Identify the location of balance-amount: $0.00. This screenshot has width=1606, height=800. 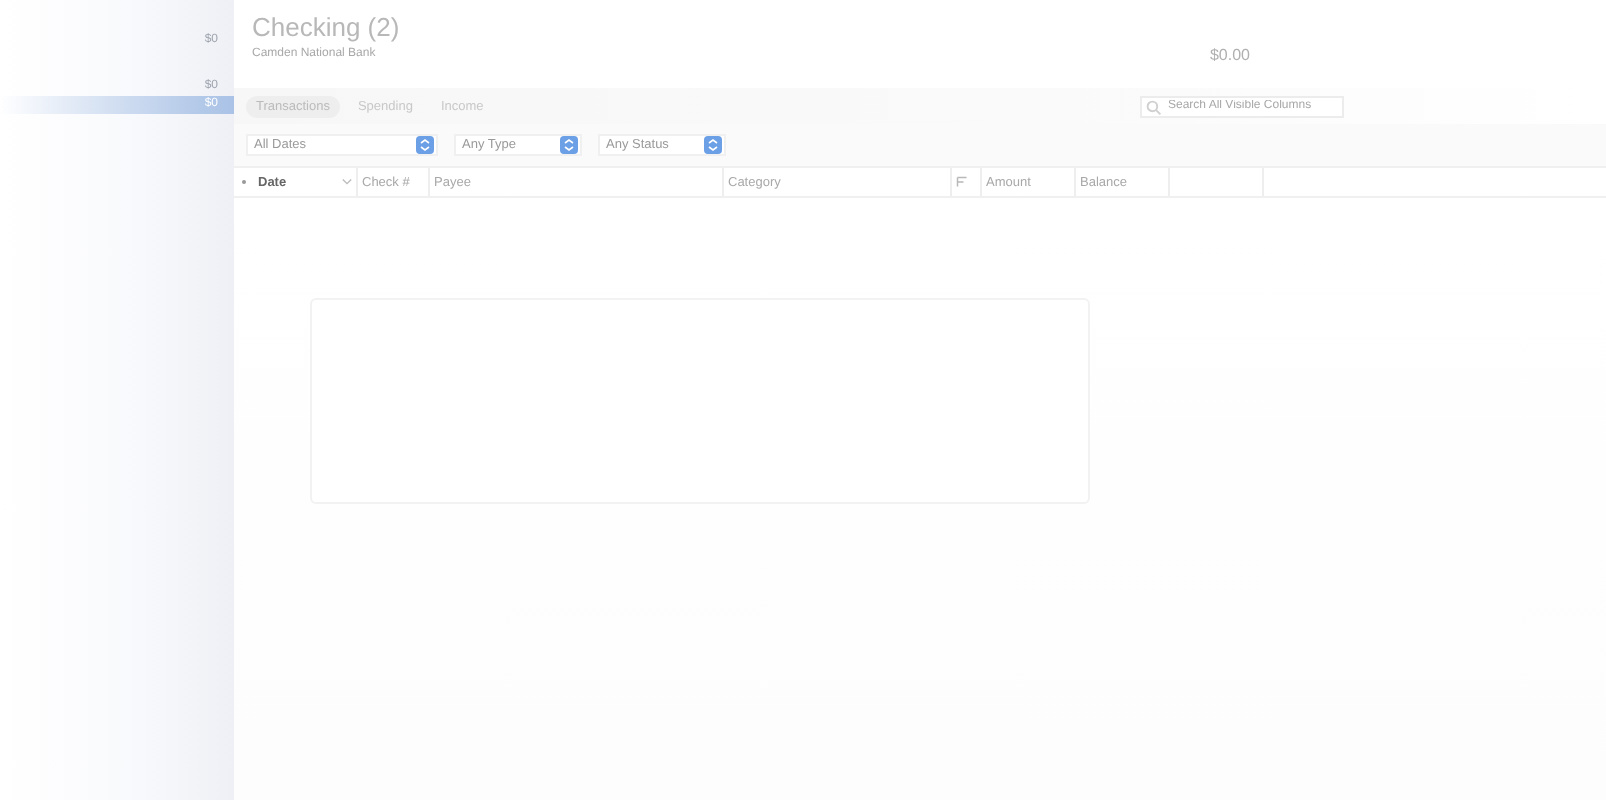
(1229, 57).